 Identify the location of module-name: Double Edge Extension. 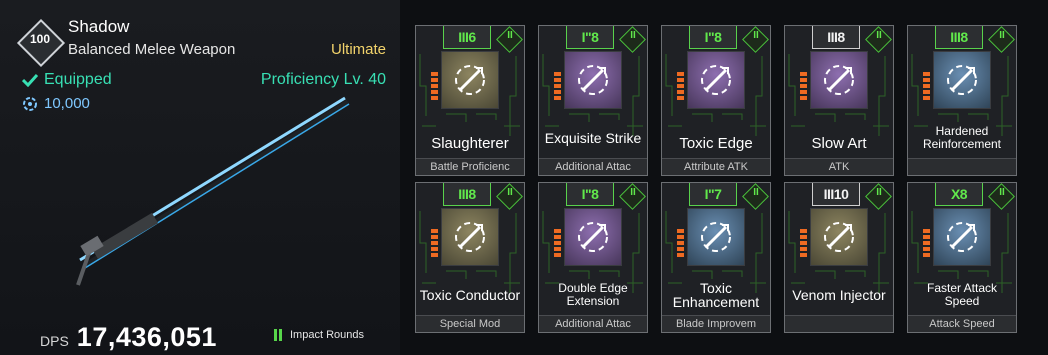
(593, 294).